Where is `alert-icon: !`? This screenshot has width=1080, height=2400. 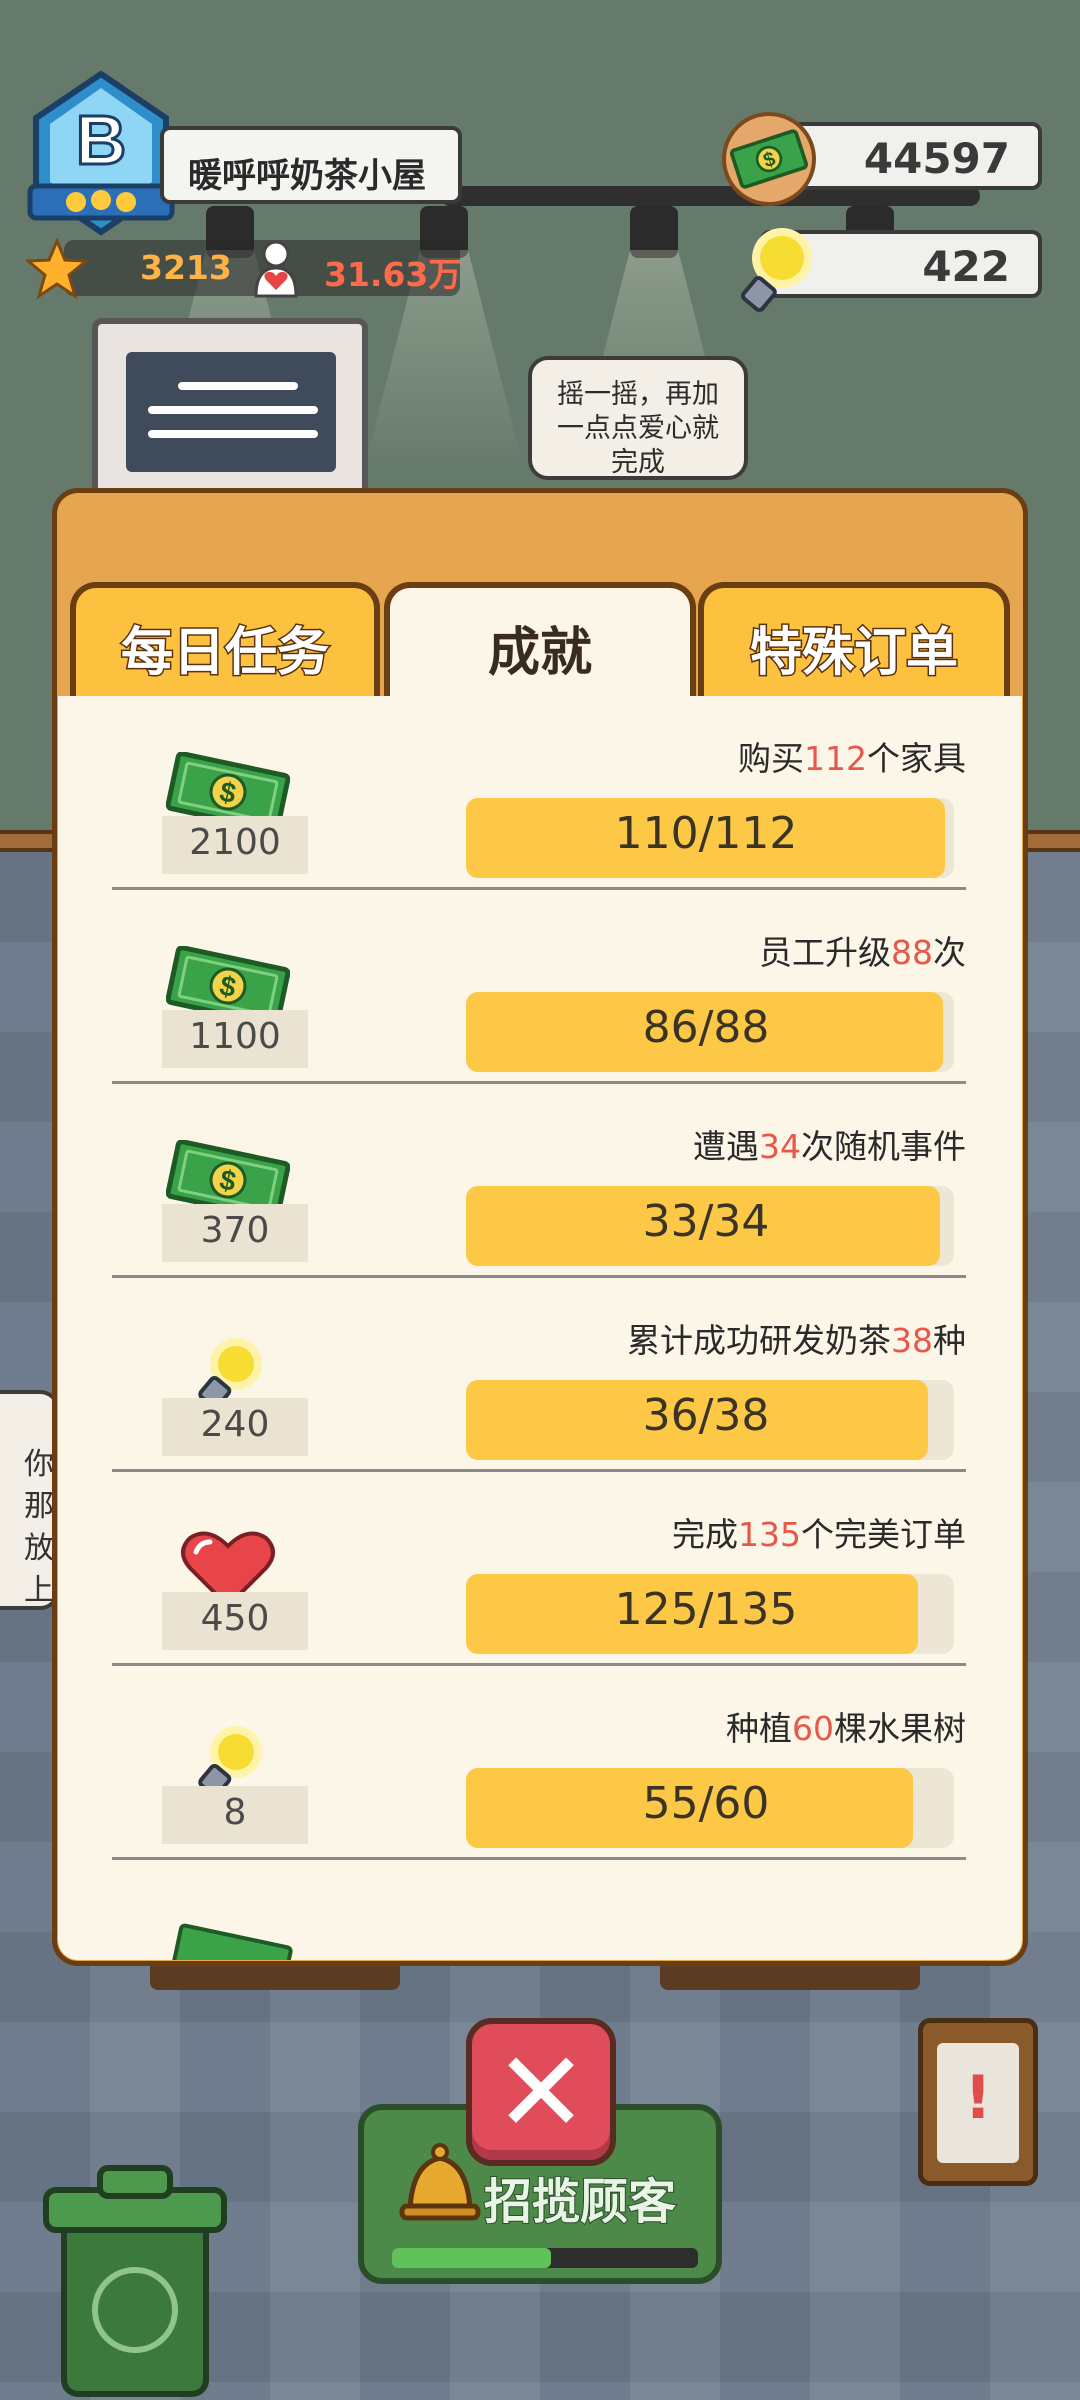
alert-icon: ! is located at coordinates (978, 2098).